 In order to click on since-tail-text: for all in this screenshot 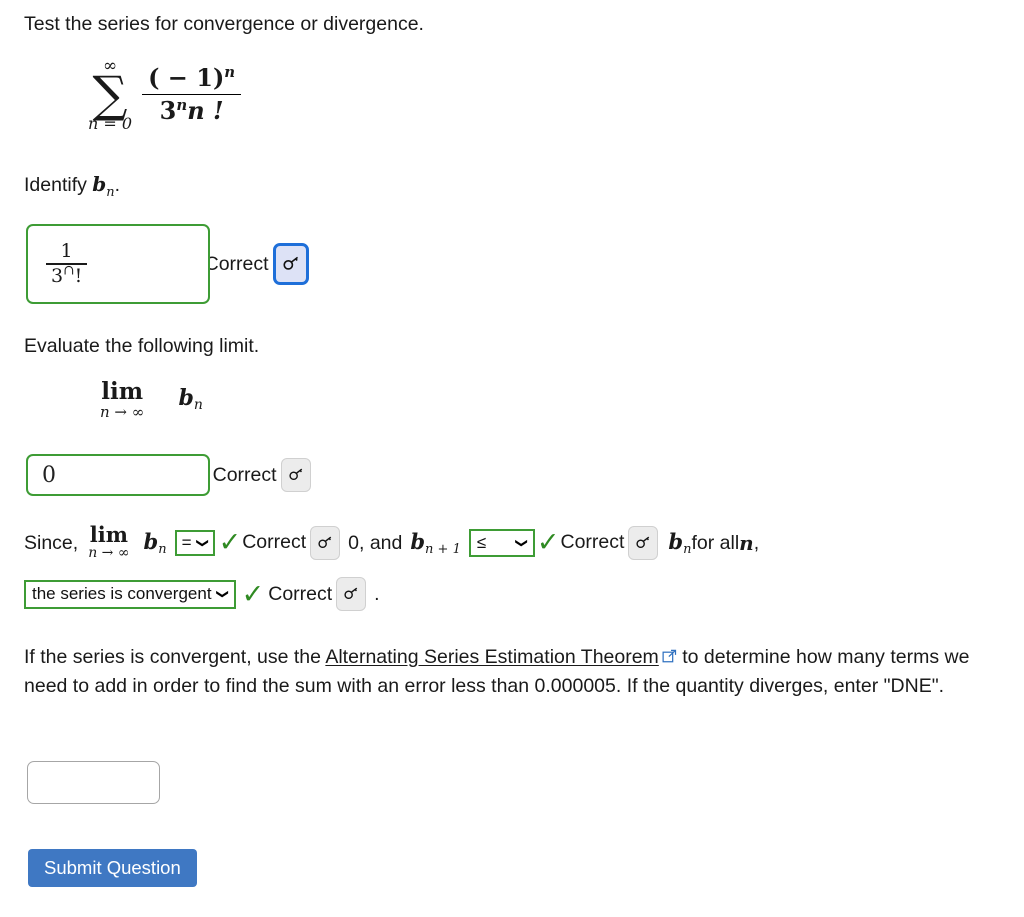, I will do `click(715, 542)`.